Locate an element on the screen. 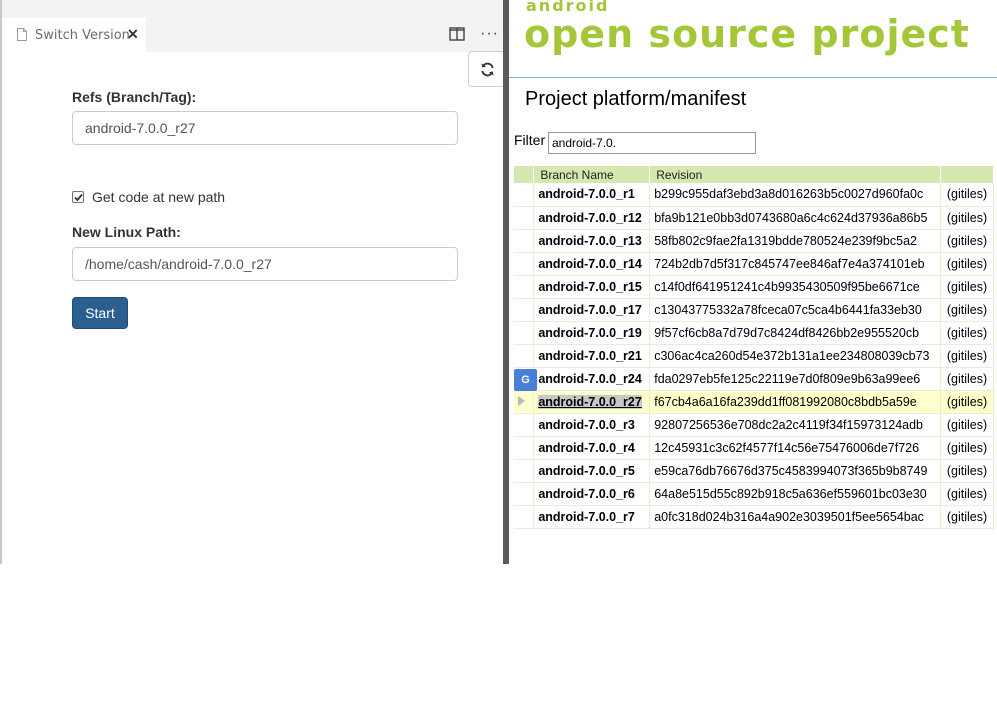 The width and height of the screenshot is (997, 717). branch-name-text: android-7.0.0_r12 is located at coordinates (590, 218).